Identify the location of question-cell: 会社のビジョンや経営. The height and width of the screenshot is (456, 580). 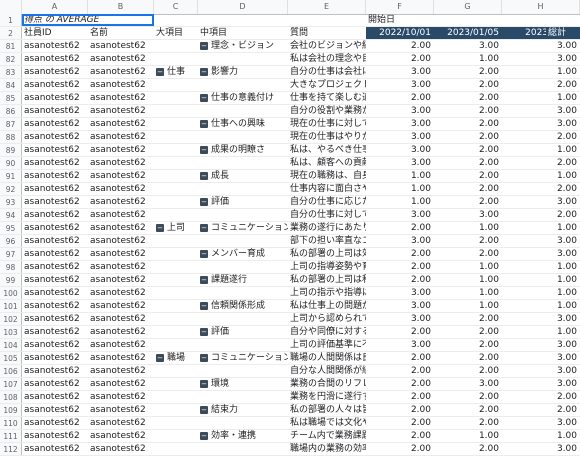
(327, 46).